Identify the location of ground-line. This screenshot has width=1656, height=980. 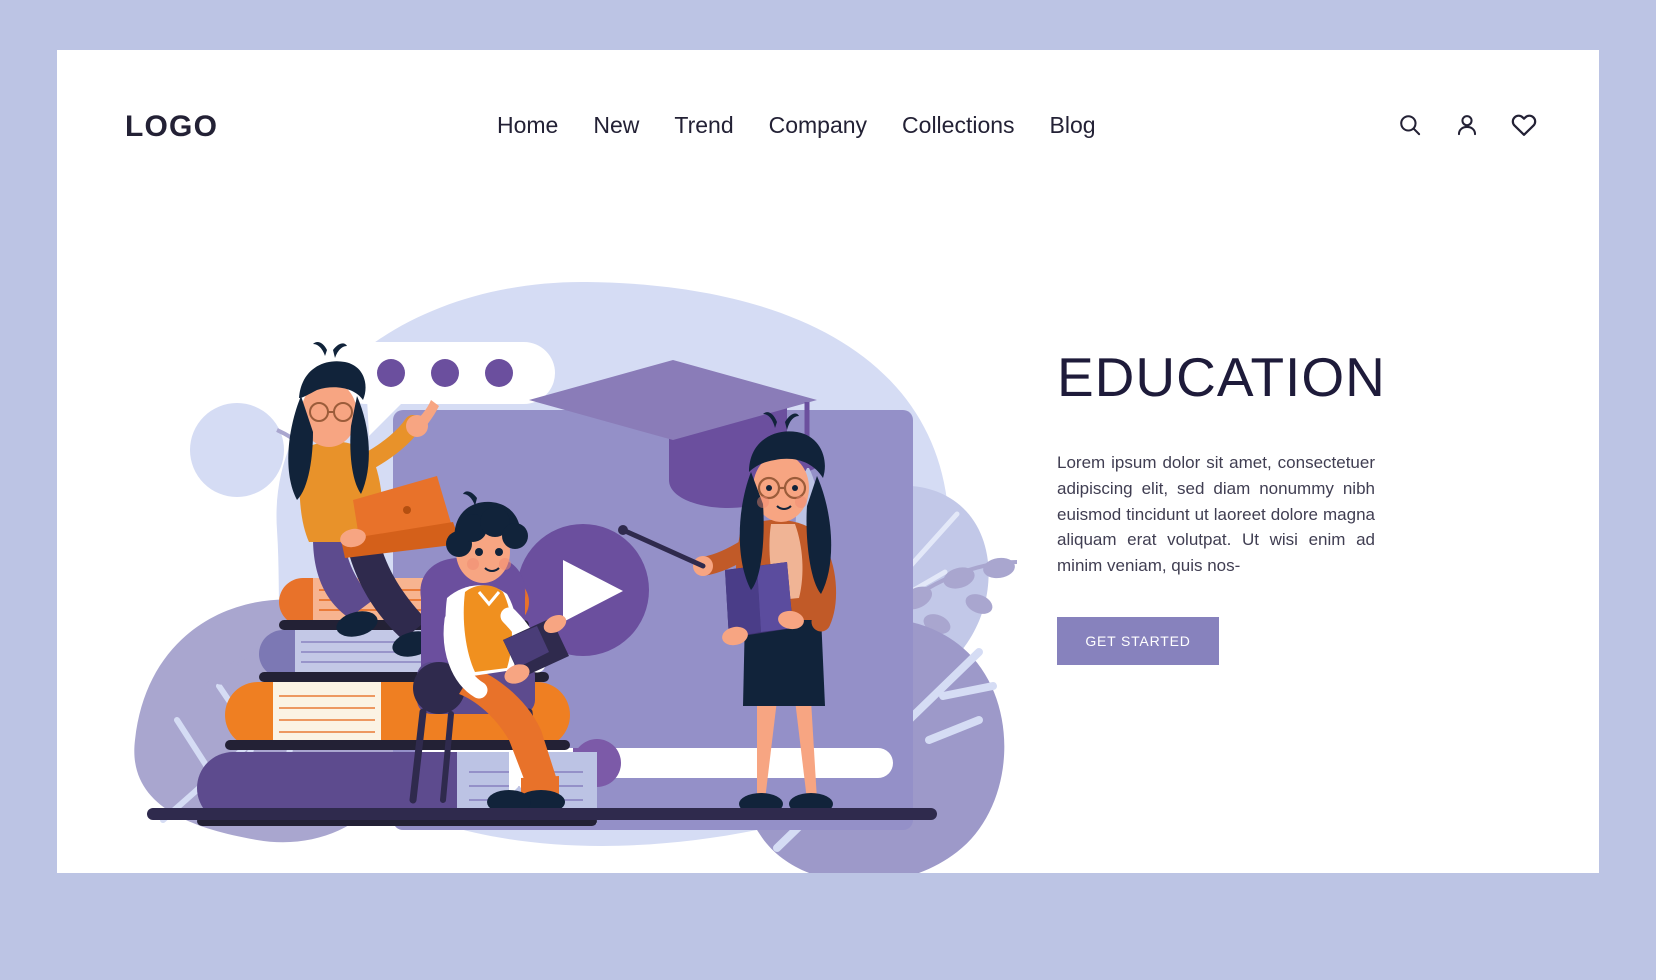
(542, 814).